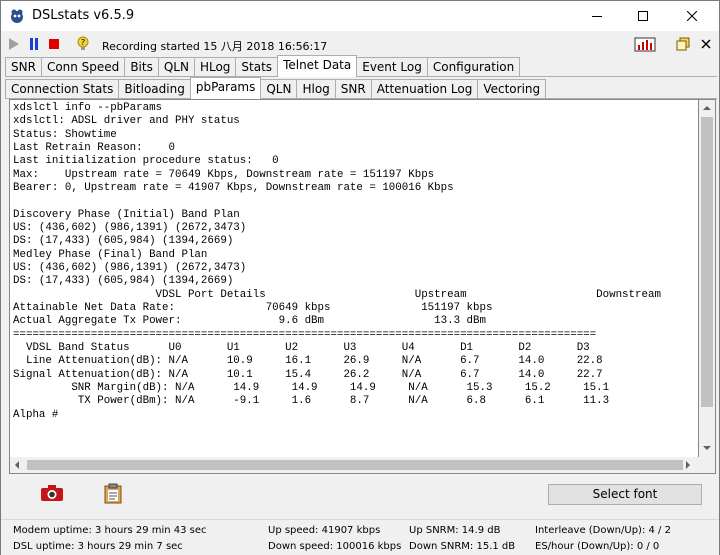 Image resolution: width=720 pixels, height=555 pixels. I want to click on tab-stats: Stats, so click(257, 67).